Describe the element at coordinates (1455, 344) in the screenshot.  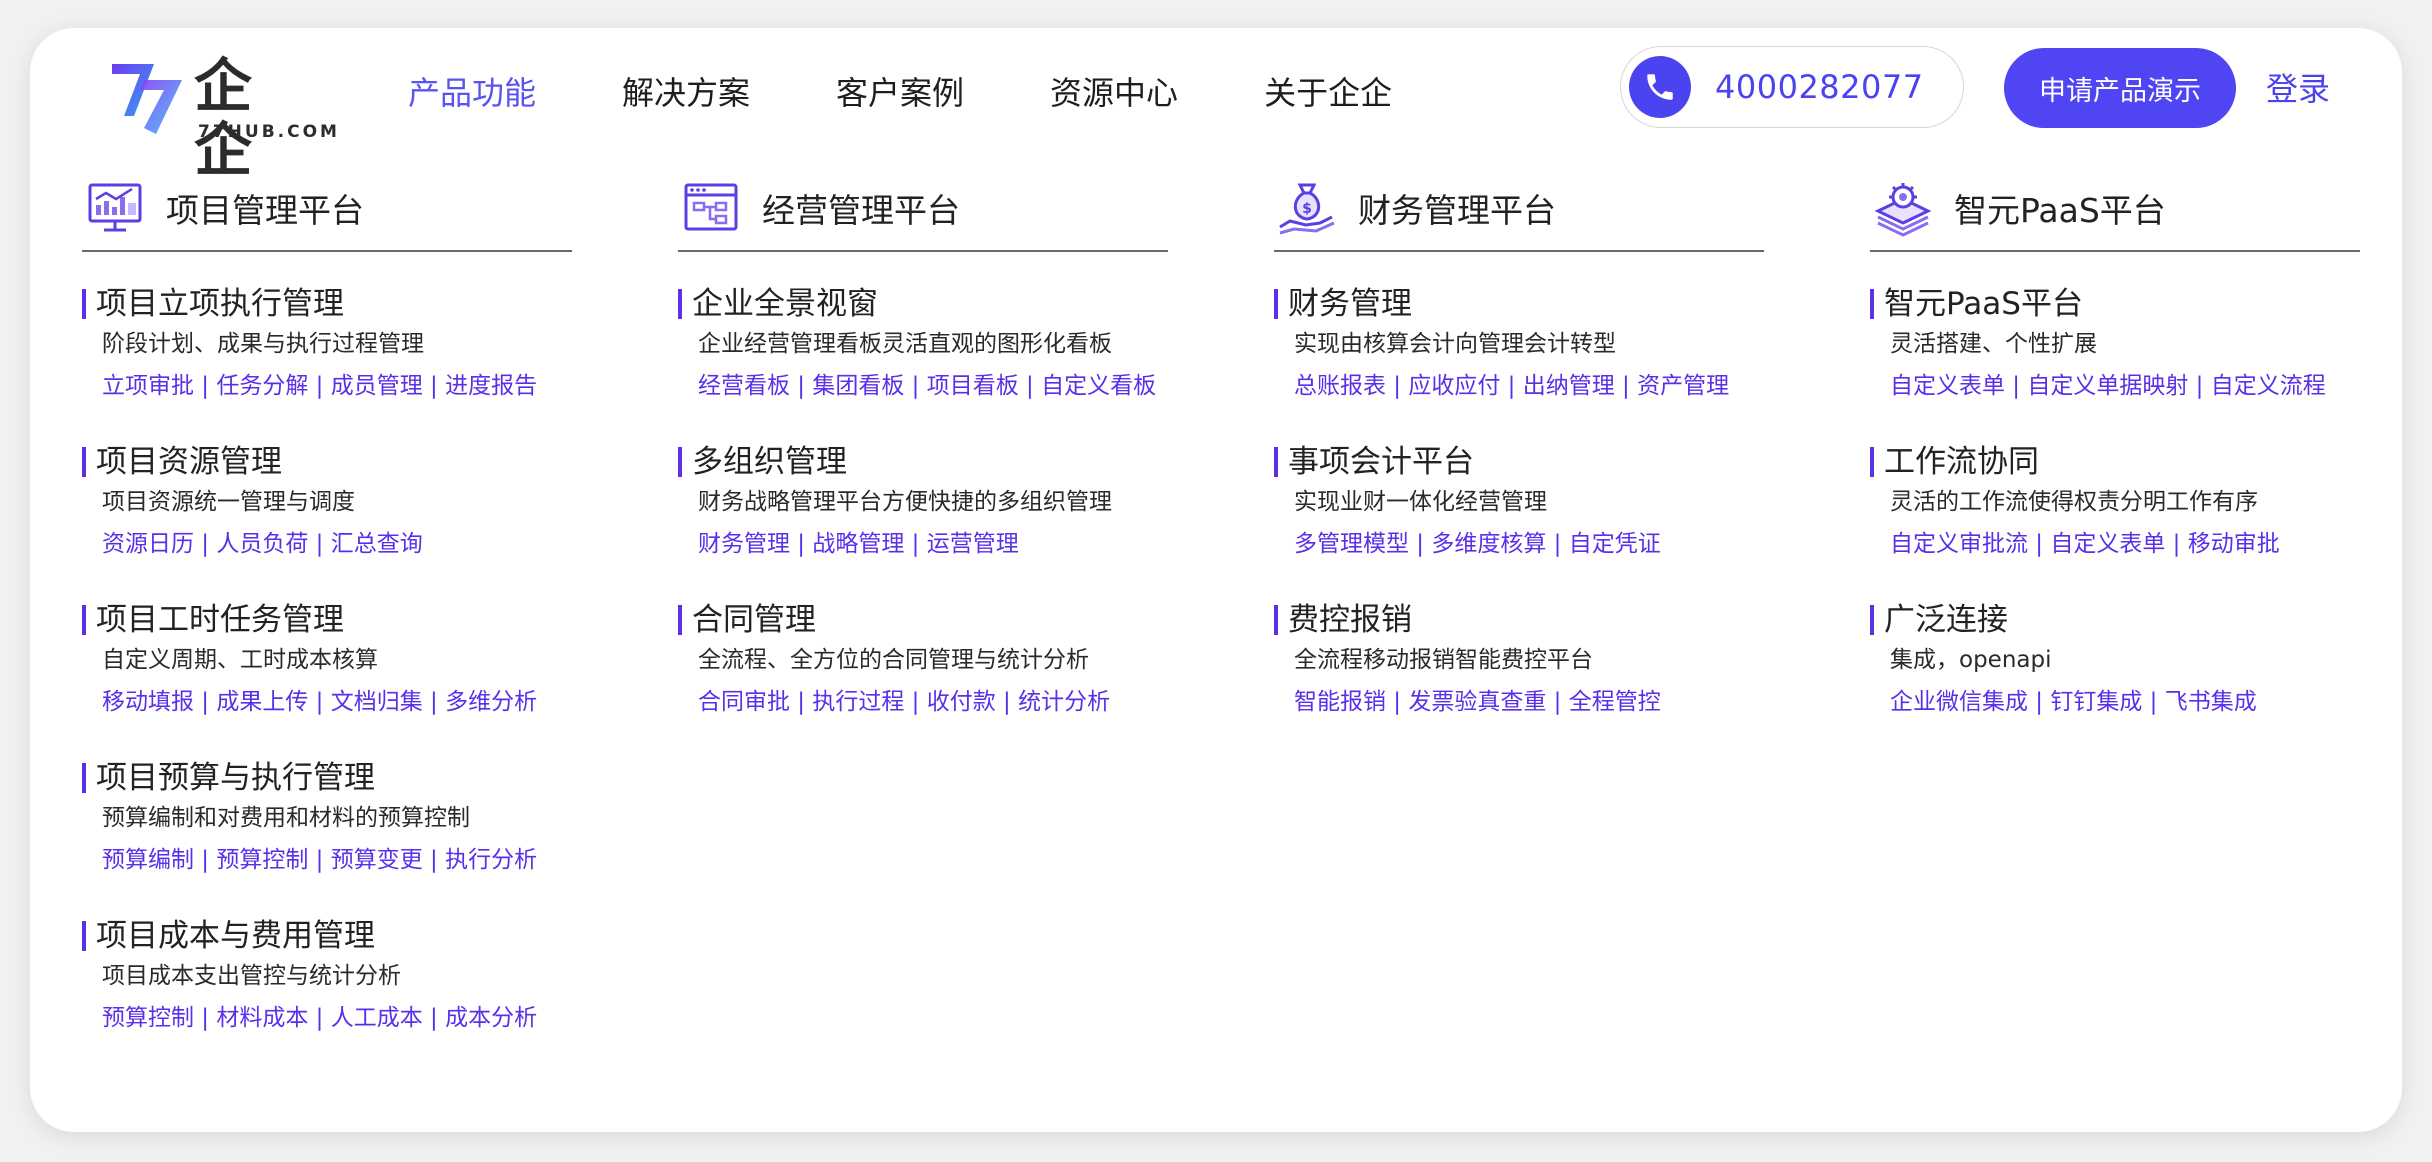
I see `item-description: 实现由核算会计向管理会计转型` at that location.